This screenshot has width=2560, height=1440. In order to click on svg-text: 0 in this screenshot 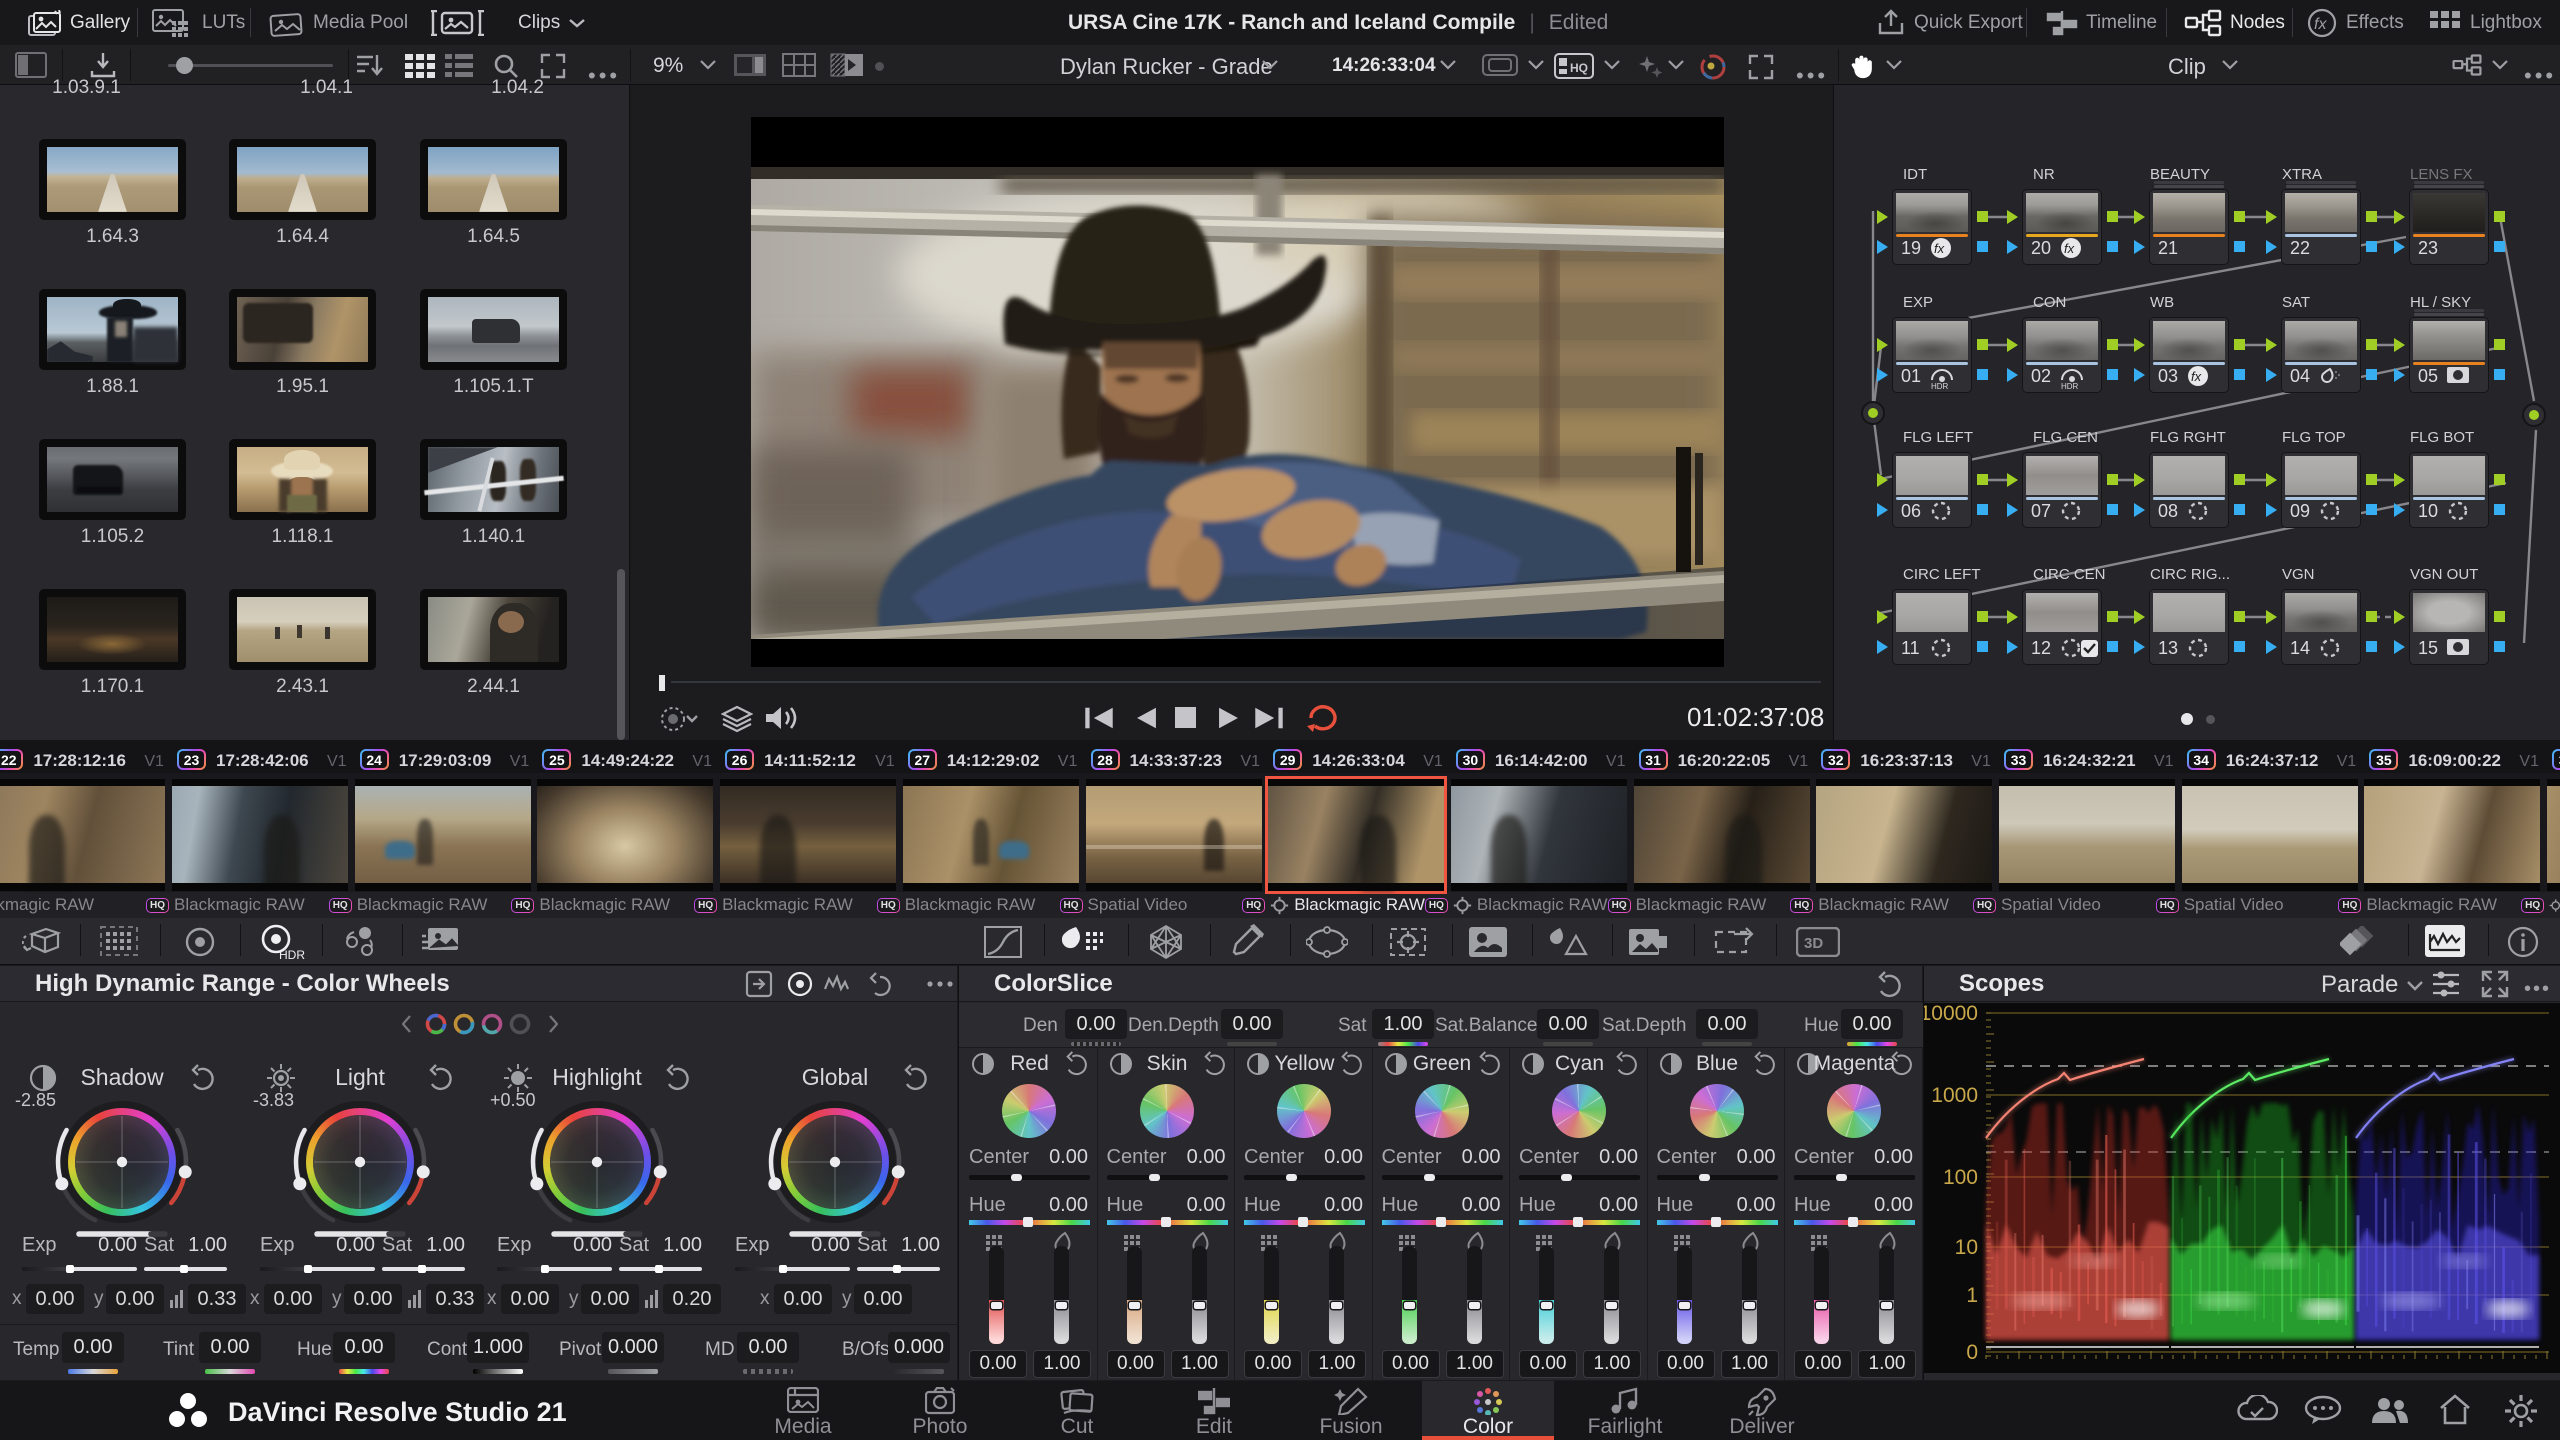, I will do `click(1972, 1352)`.